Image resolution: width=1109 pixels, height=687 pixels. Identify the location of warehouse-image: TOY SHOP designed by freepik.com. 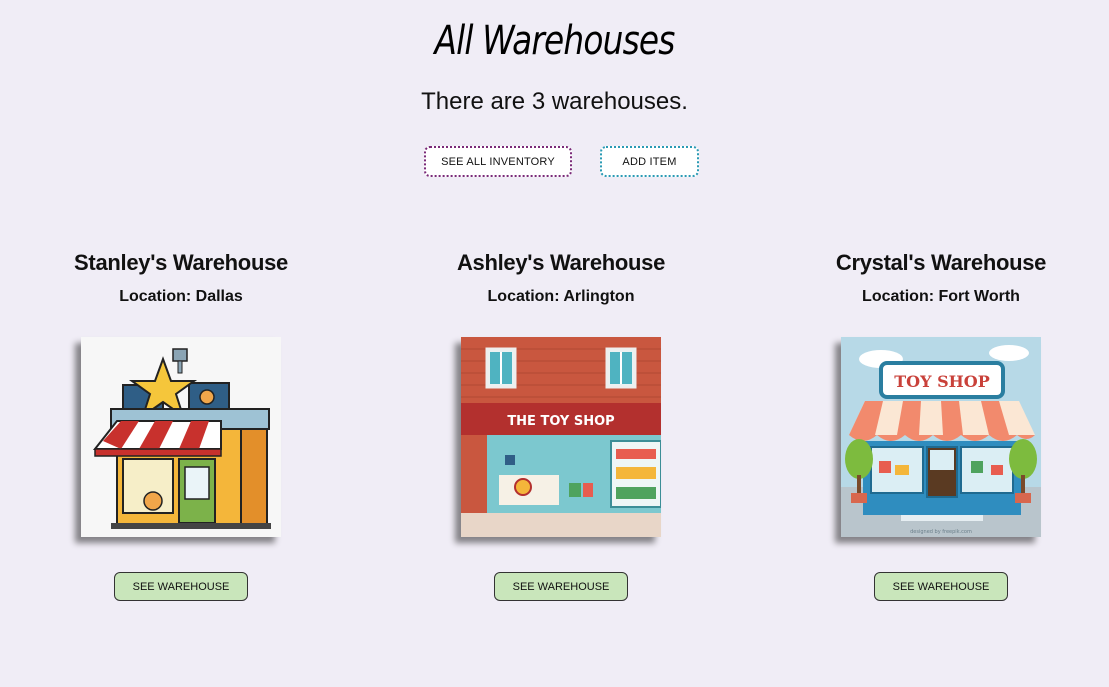
(941, 437).